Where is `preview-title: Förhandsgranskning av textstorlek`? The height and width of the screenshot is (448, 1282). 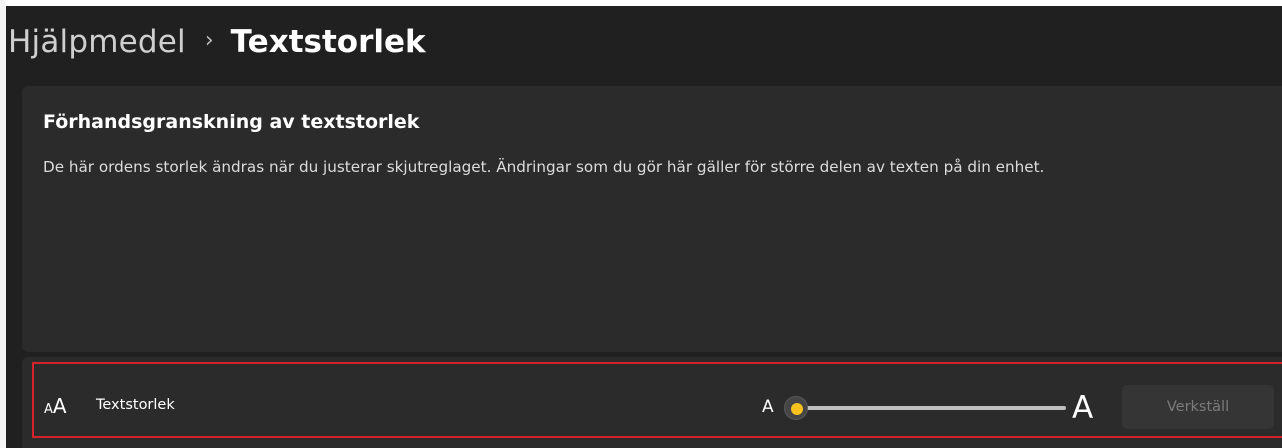 preview-title: Förhandsgranskning av textstorlek is located at coordinates (231, 122).